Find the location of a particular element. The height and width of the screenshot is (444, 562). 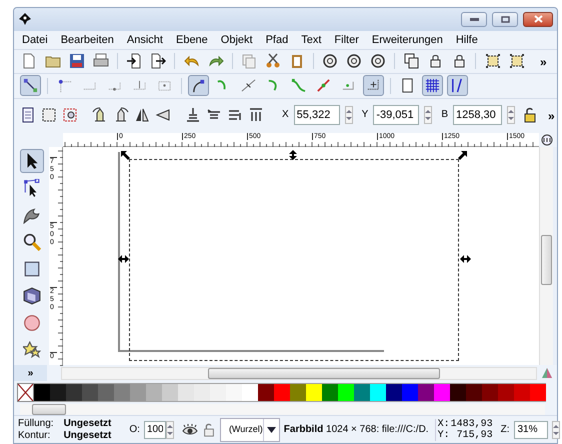

stroke-label: Kontur: is located at coordinates (35, 436).